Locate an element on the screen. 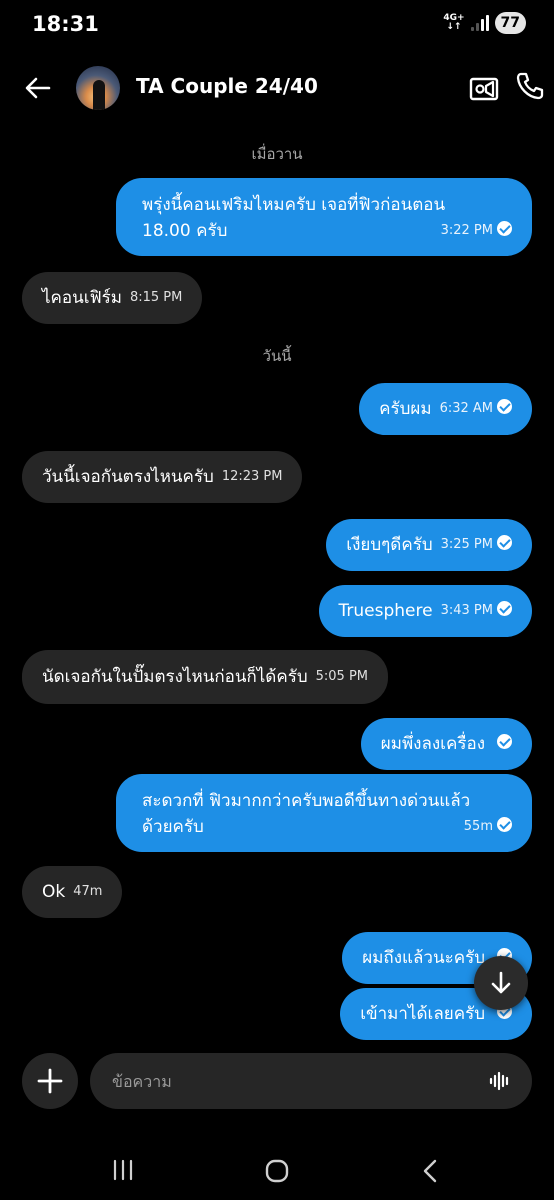 This screenshot has width=554, height=1200. chat-header: TA Couple 24/40 is located at coordinates (277, 88).